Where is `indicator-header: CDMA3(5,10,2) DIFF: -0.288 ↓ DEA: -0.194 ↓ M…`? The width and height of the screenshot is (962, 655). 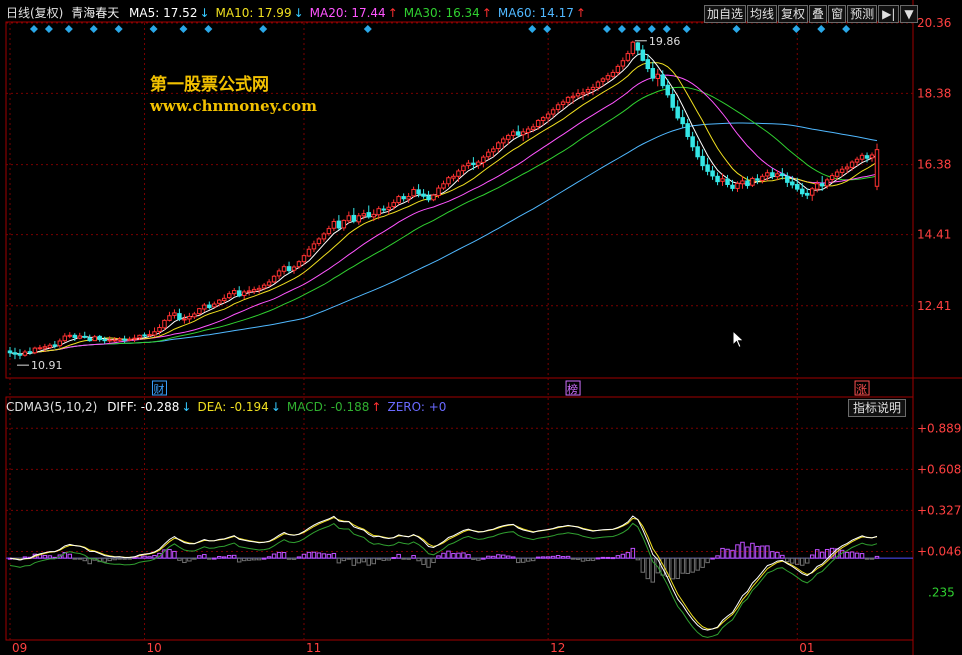 indicator-header: CDMA3(5,10,2) DIFF: -0.288 ↓ DEA: -0.194 ↓ M… is located at coordinates (226, 407).